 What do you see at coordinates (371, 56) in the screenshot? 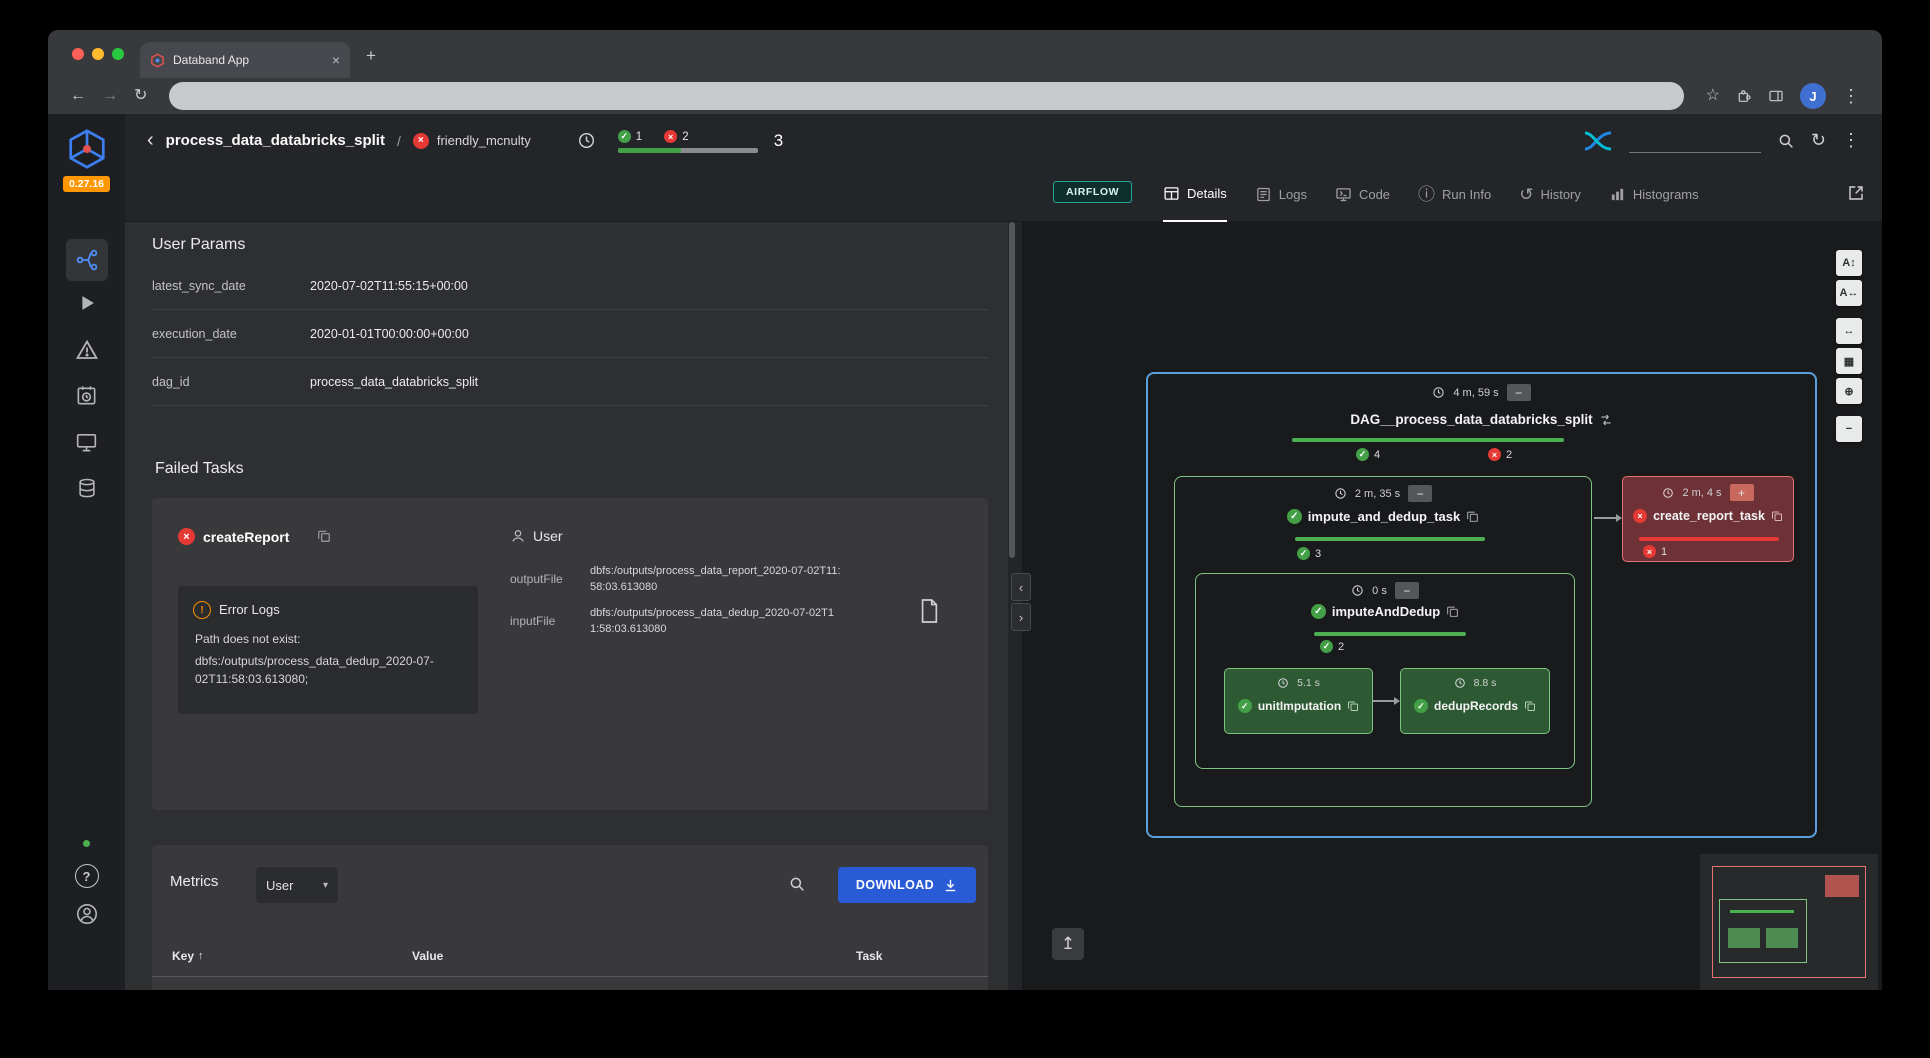
I see `new-tab-button: +` at bounding box center [371, 56].